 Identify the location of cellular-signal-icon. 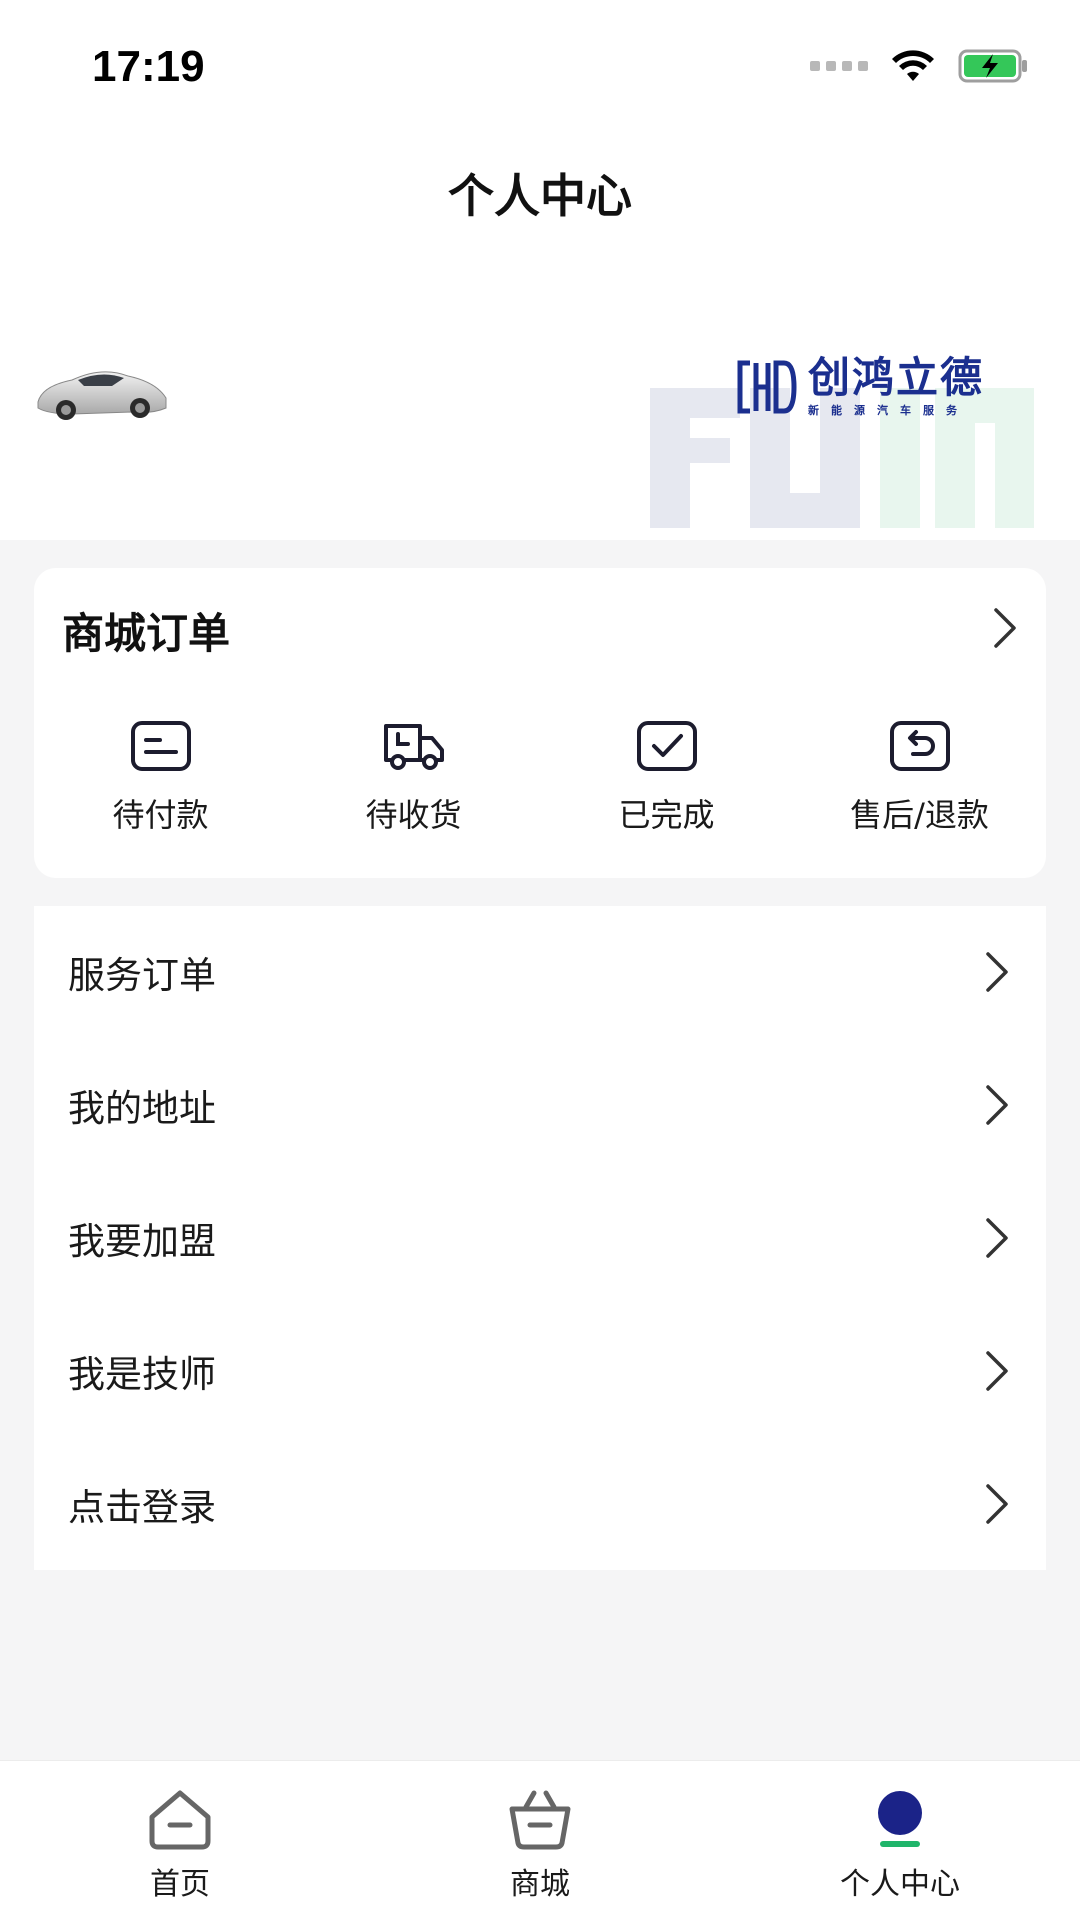
(839, 66).